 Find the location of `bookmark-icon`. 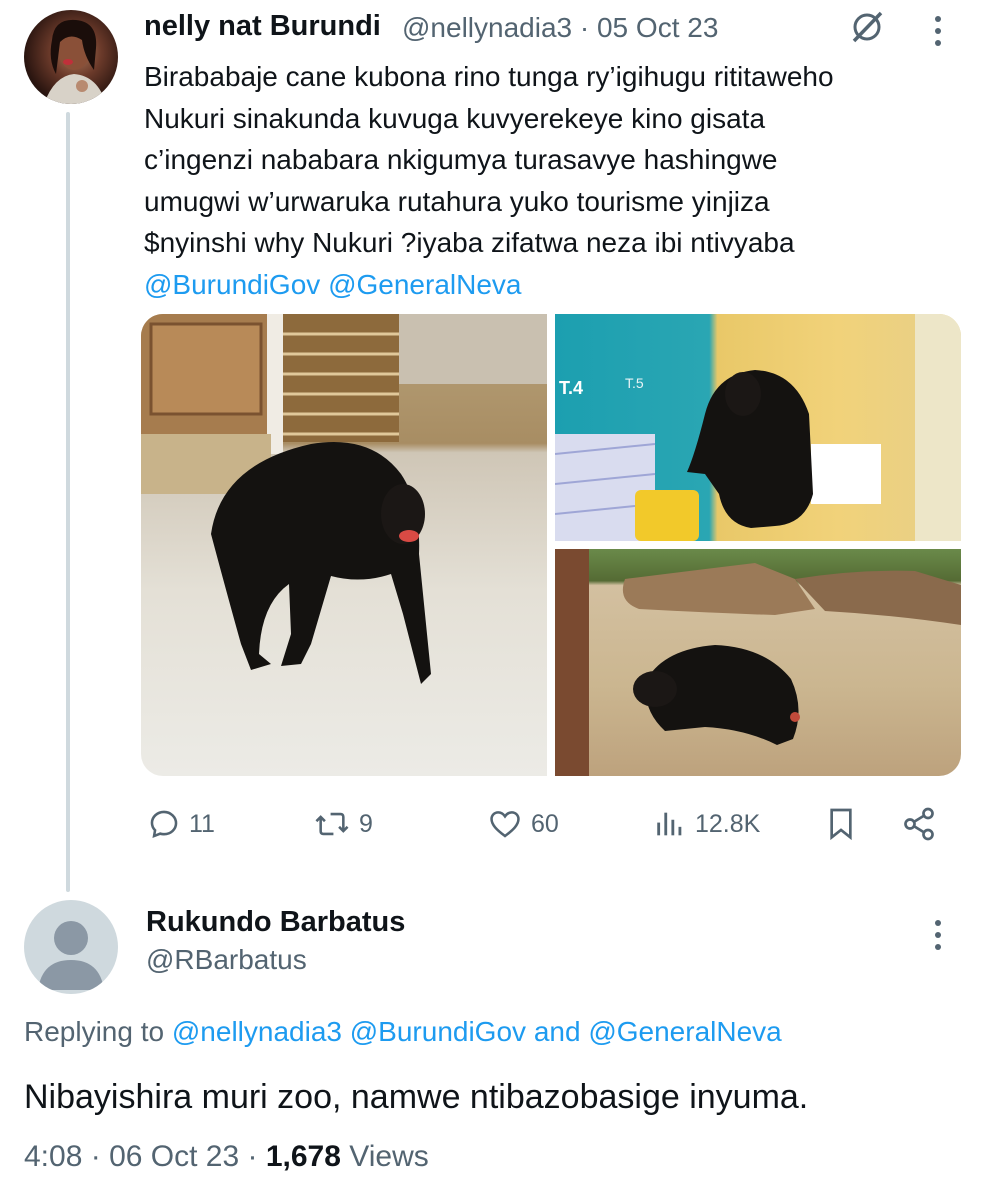

bookmark-icon is located at coordinates (841, 824).